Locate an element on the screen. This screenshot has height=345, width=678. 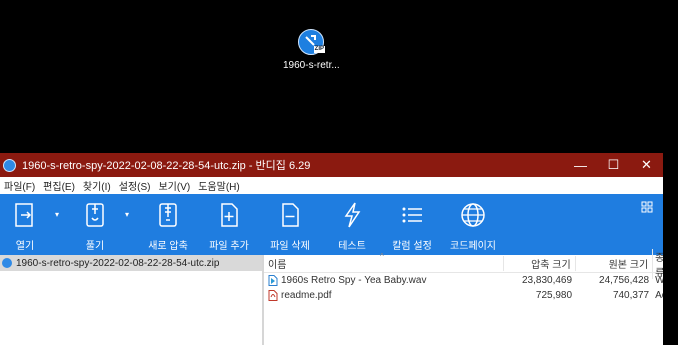
lightning-icon is located at coordinates (352, 215).